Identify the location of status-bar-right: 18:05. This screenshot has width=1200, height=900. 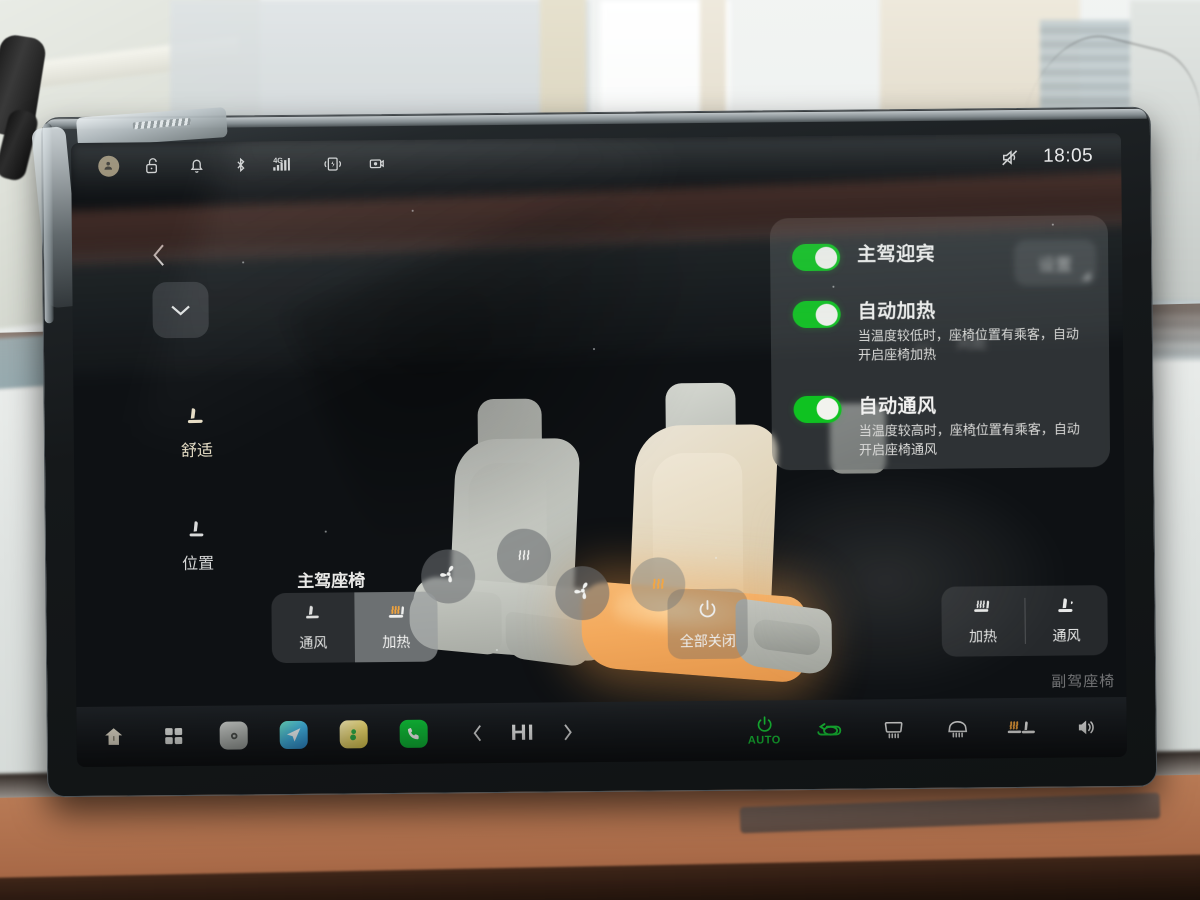
(1060, 156).